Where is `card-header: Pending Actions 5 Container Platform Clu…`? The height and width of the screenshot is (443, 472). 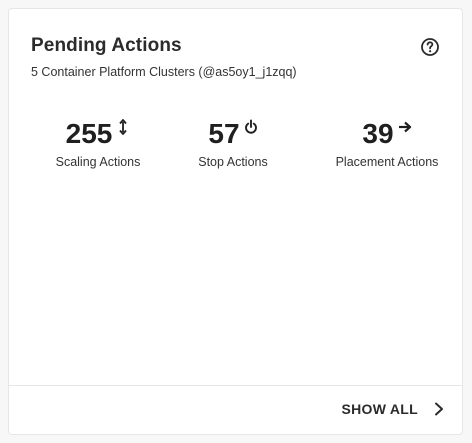 card-header: Pending Actions 5 Container Platform Clu… is located at coordinates (235, 57).